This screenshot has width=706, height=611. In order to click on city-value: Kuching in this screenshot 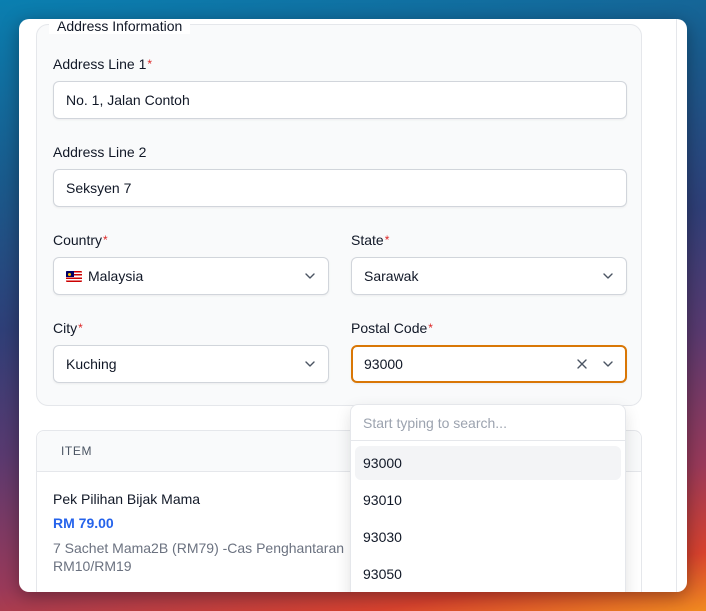, I will do `click(91, 364)`.